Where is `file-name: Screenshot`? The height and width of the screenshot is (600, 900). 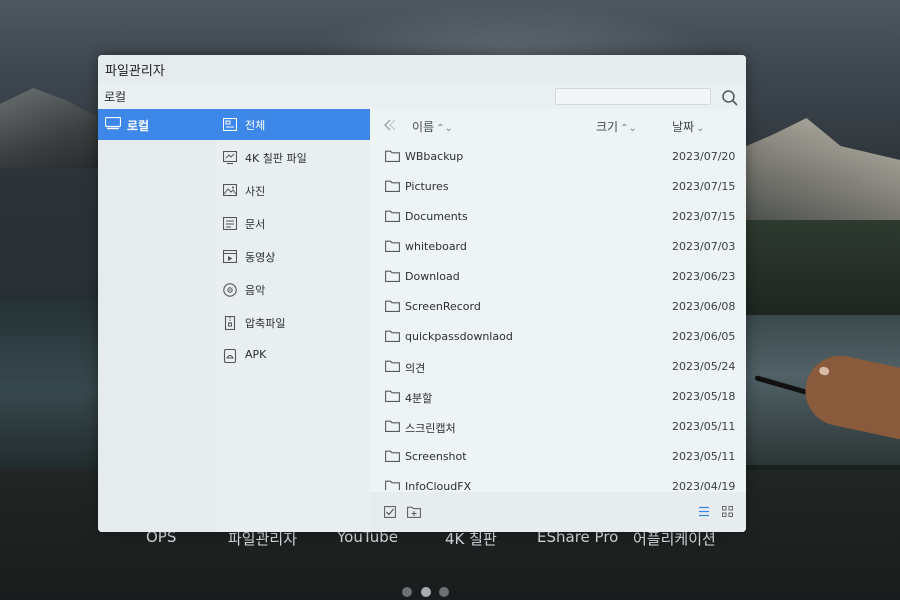
file-name: Screenshot is located at coordinates (436, 456).